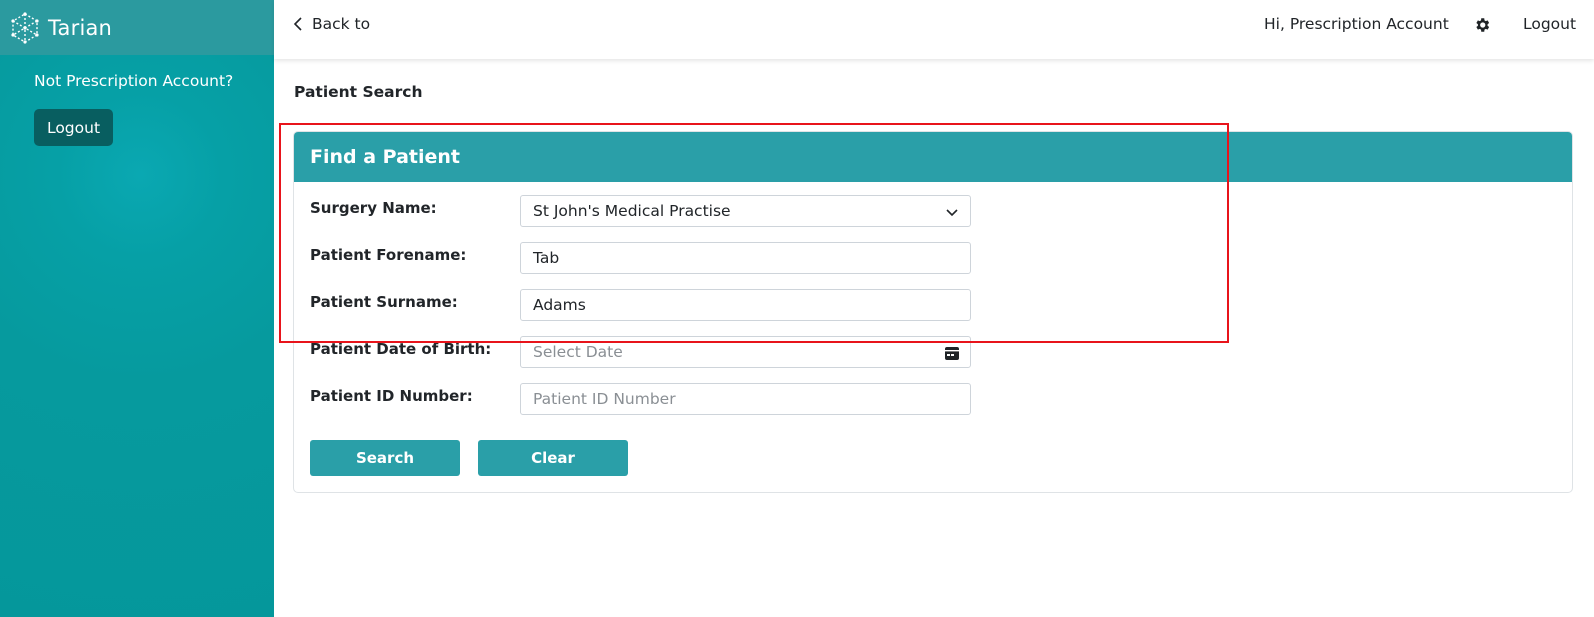 This screenshot has height=617, width=1594. I want to click on brand-bar: Tarian, so click(137, 27).